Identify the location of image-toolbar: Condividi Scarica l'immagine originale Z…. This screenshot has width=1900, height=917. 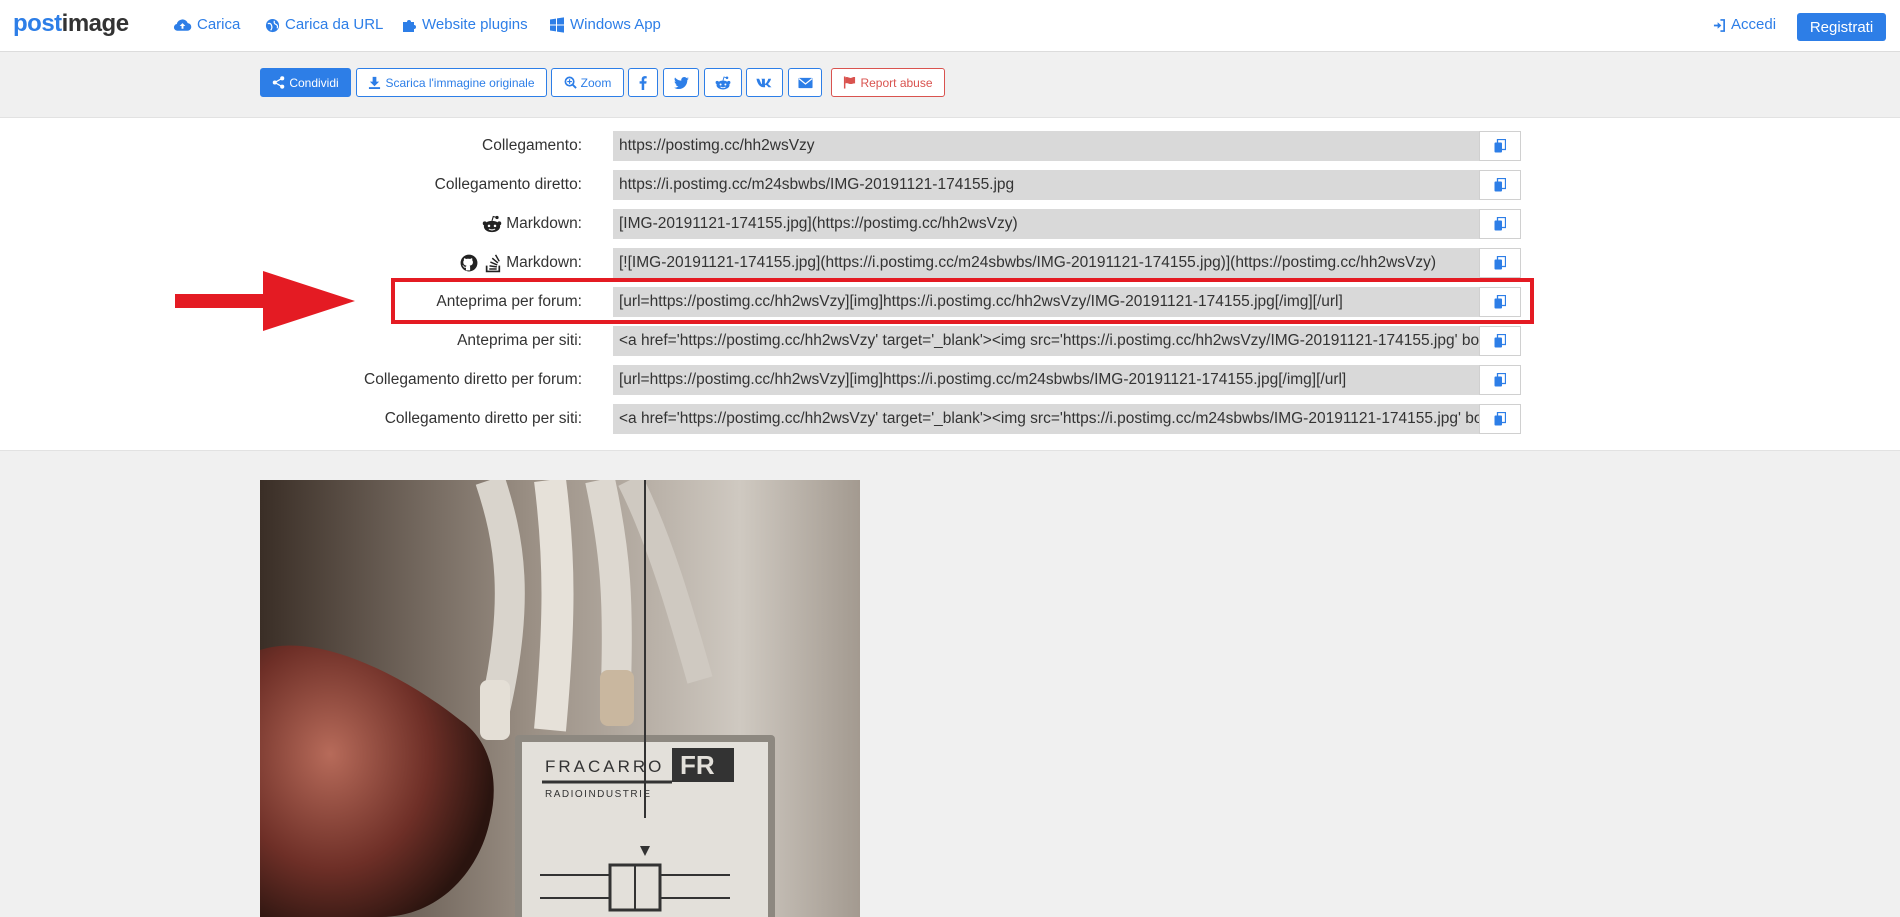
(950, 84).